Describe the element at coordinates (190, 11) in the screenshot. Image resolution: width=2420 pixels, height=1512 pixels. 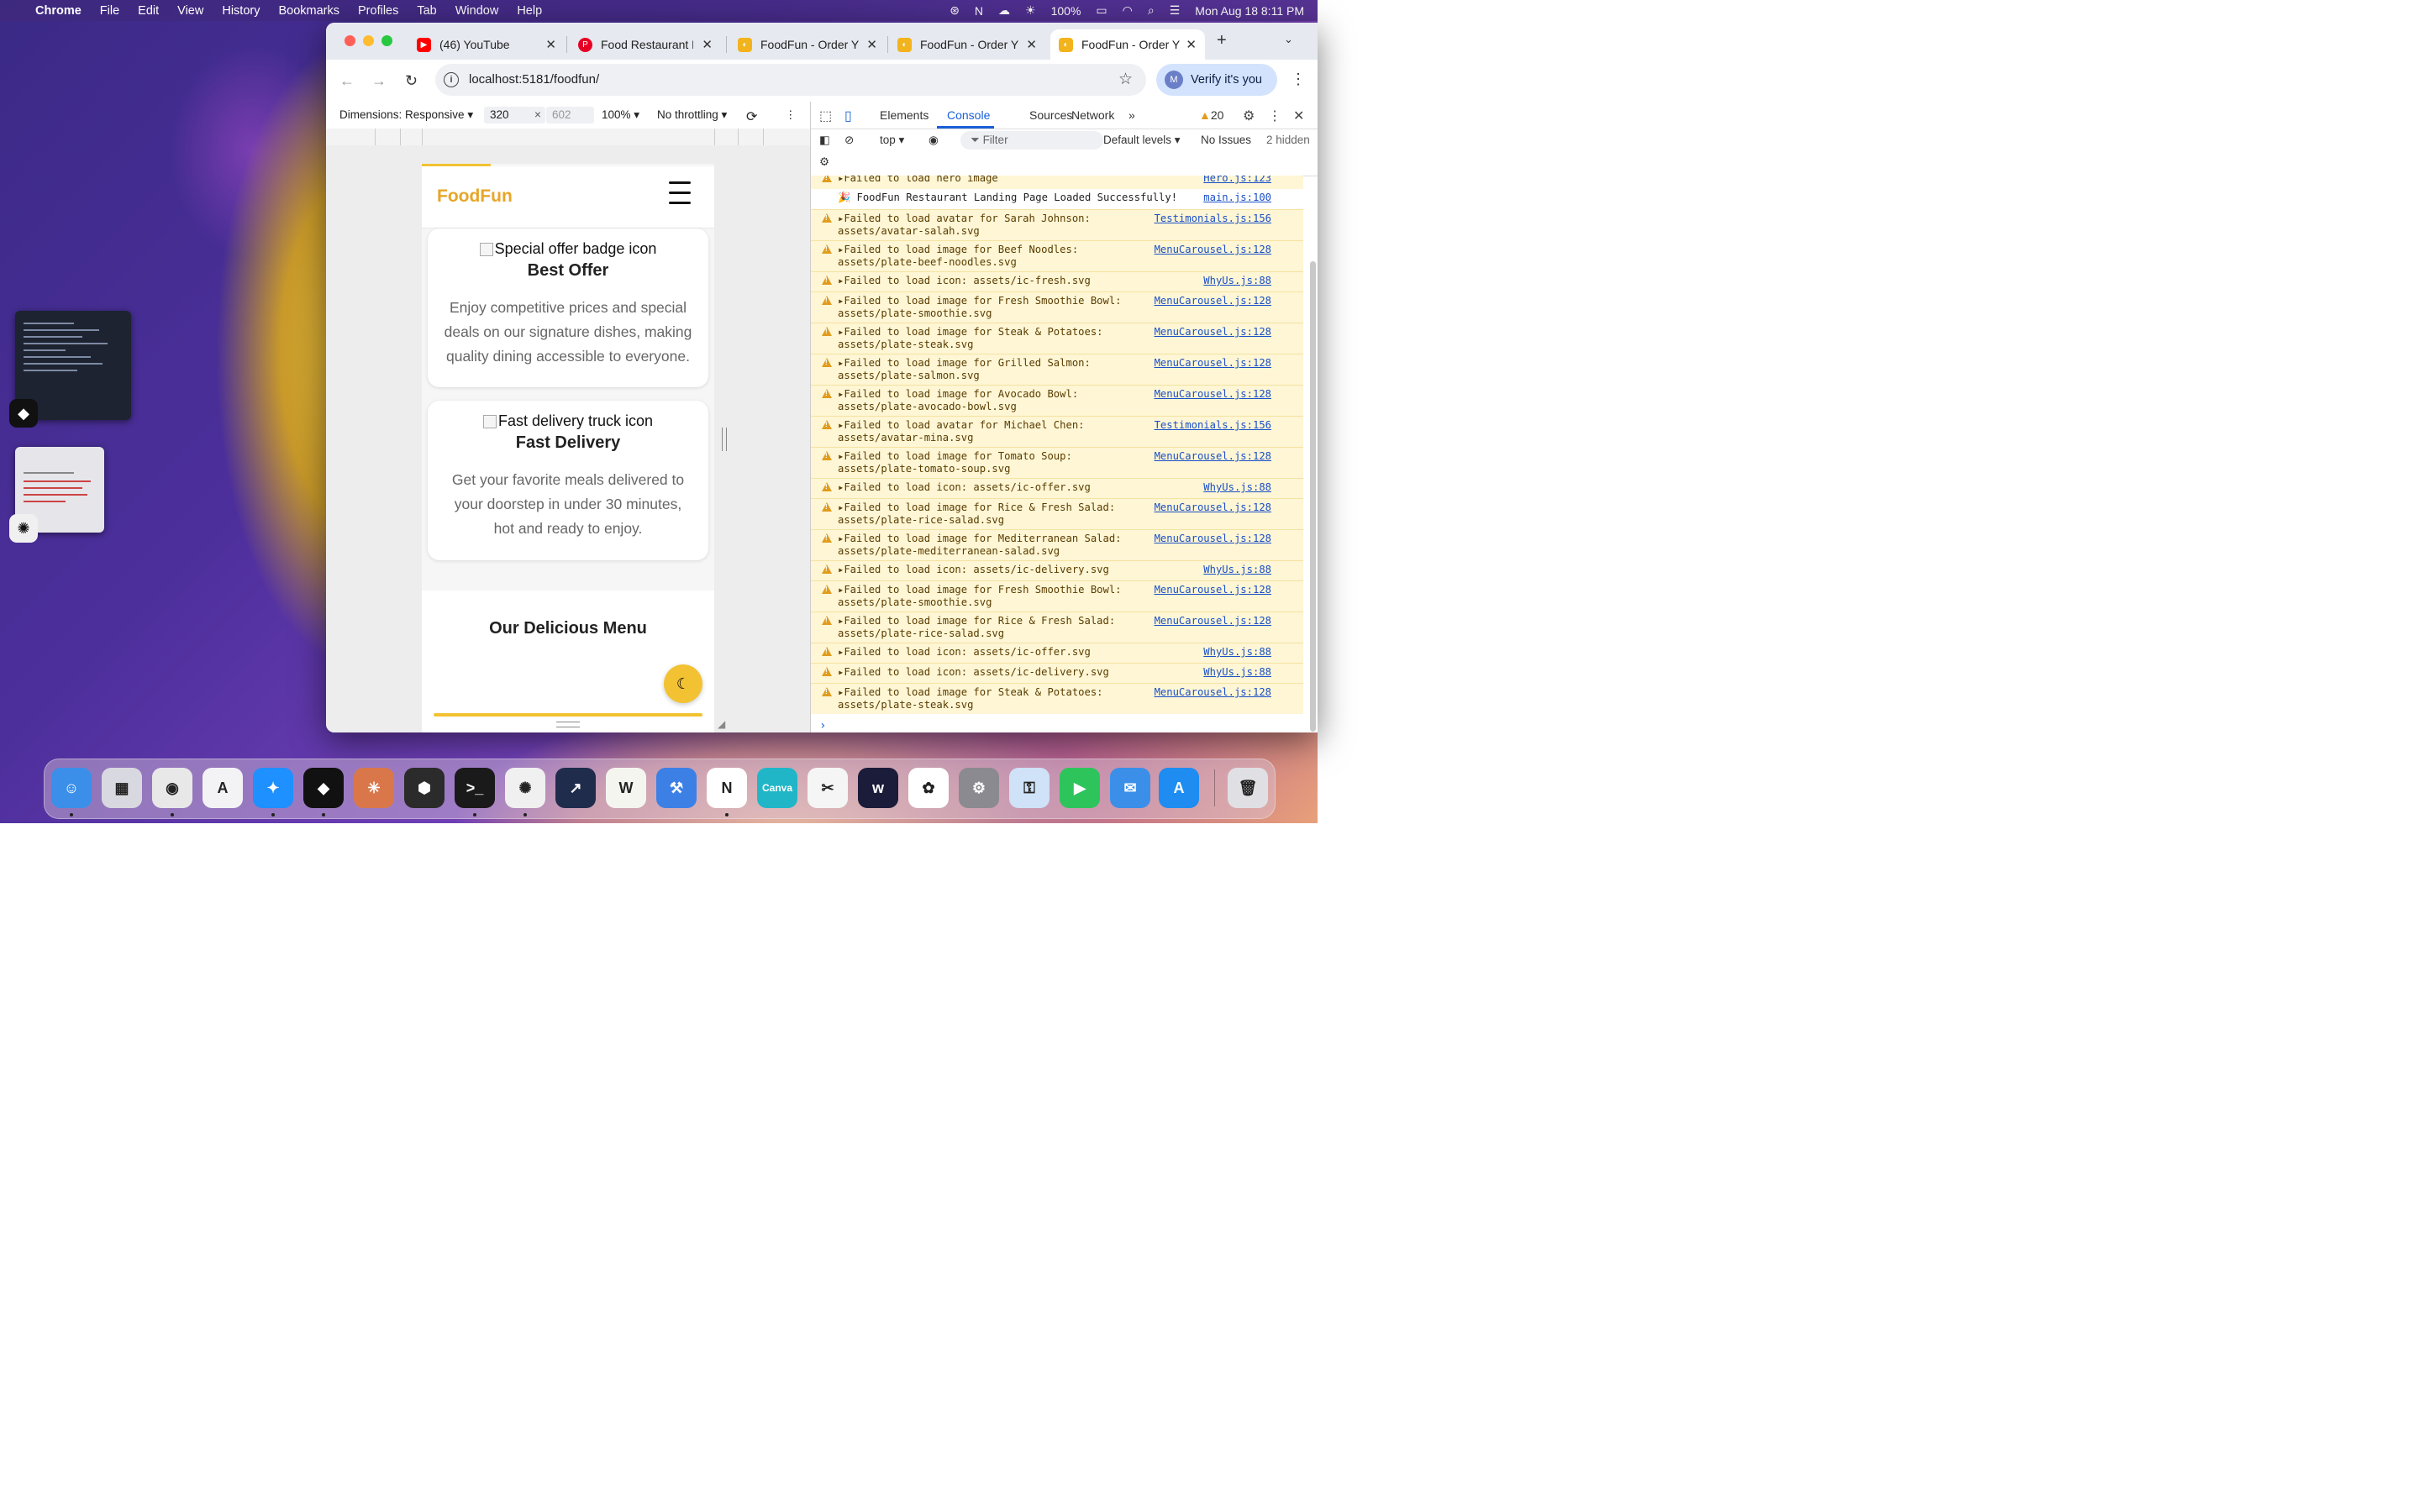
I see `menu-view: View` at that location.